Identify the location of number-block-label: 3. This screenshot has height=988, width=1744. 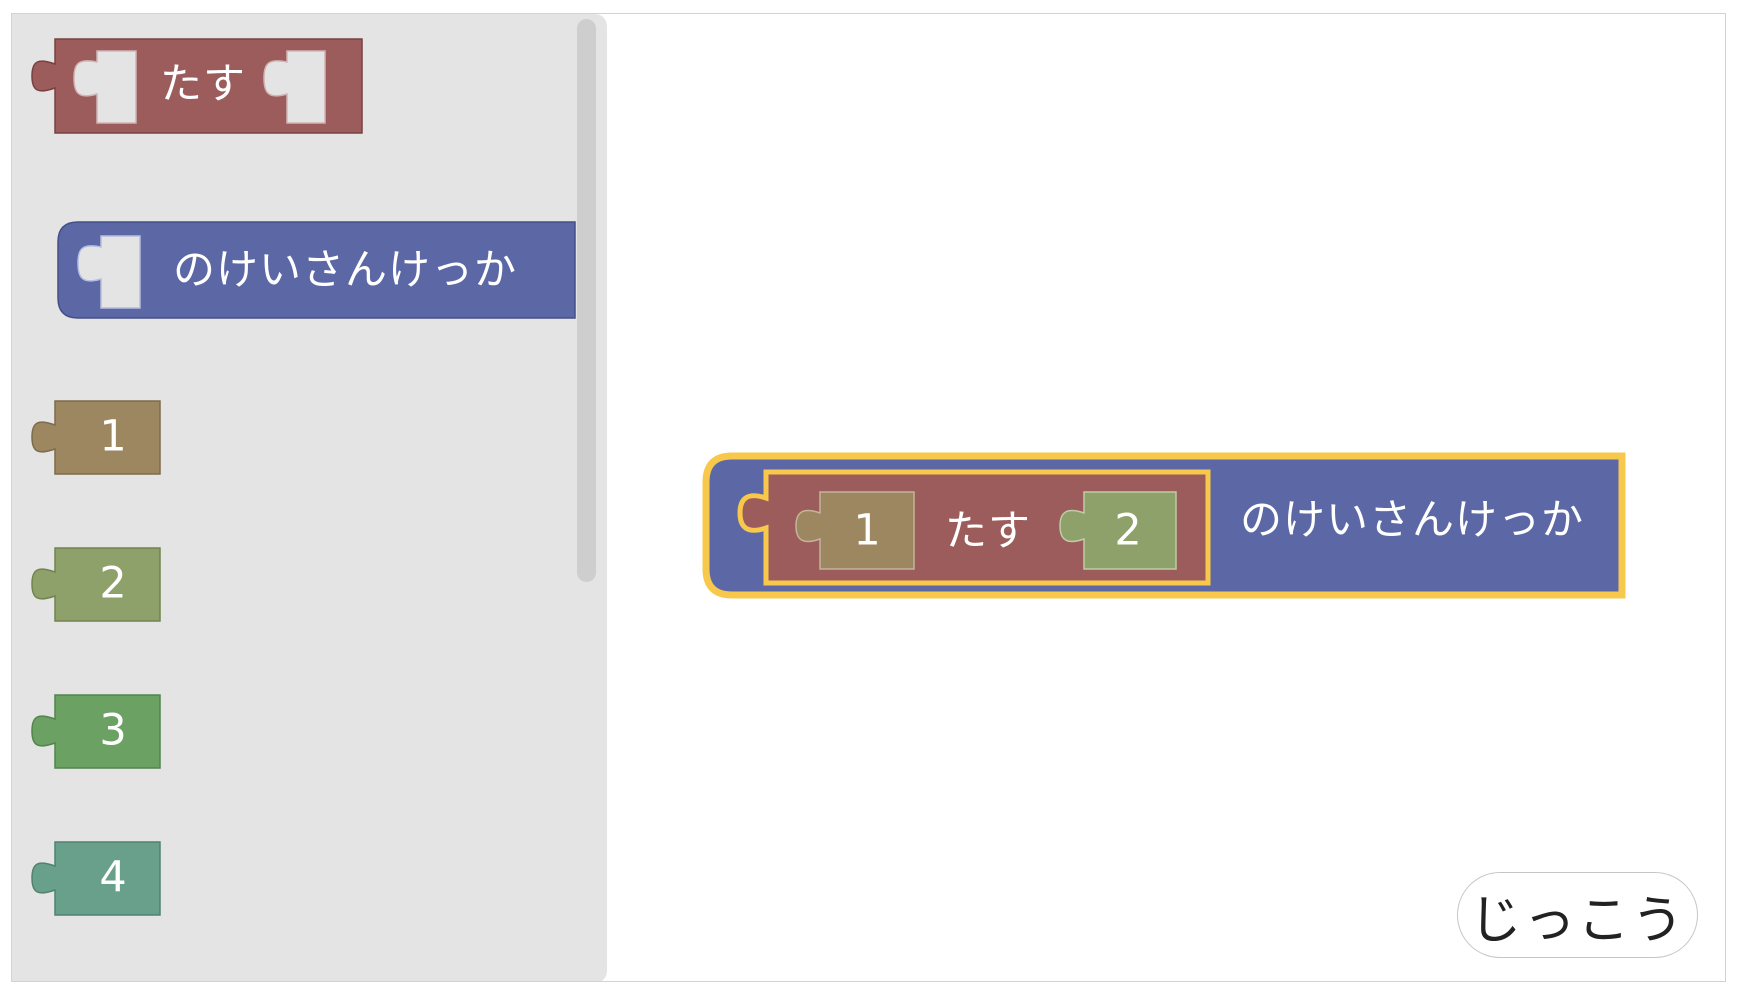
(113, 730).